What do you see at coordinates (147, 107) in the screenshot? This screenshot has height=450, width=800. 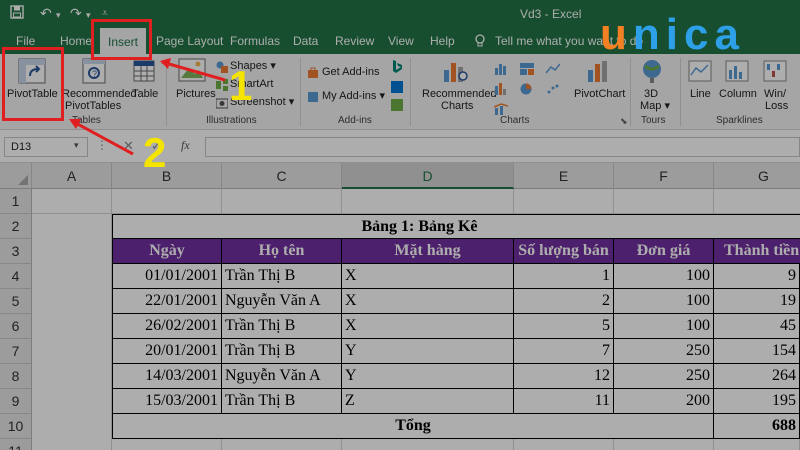 I see `annotation-arrows` at bounding box center [147, 107].